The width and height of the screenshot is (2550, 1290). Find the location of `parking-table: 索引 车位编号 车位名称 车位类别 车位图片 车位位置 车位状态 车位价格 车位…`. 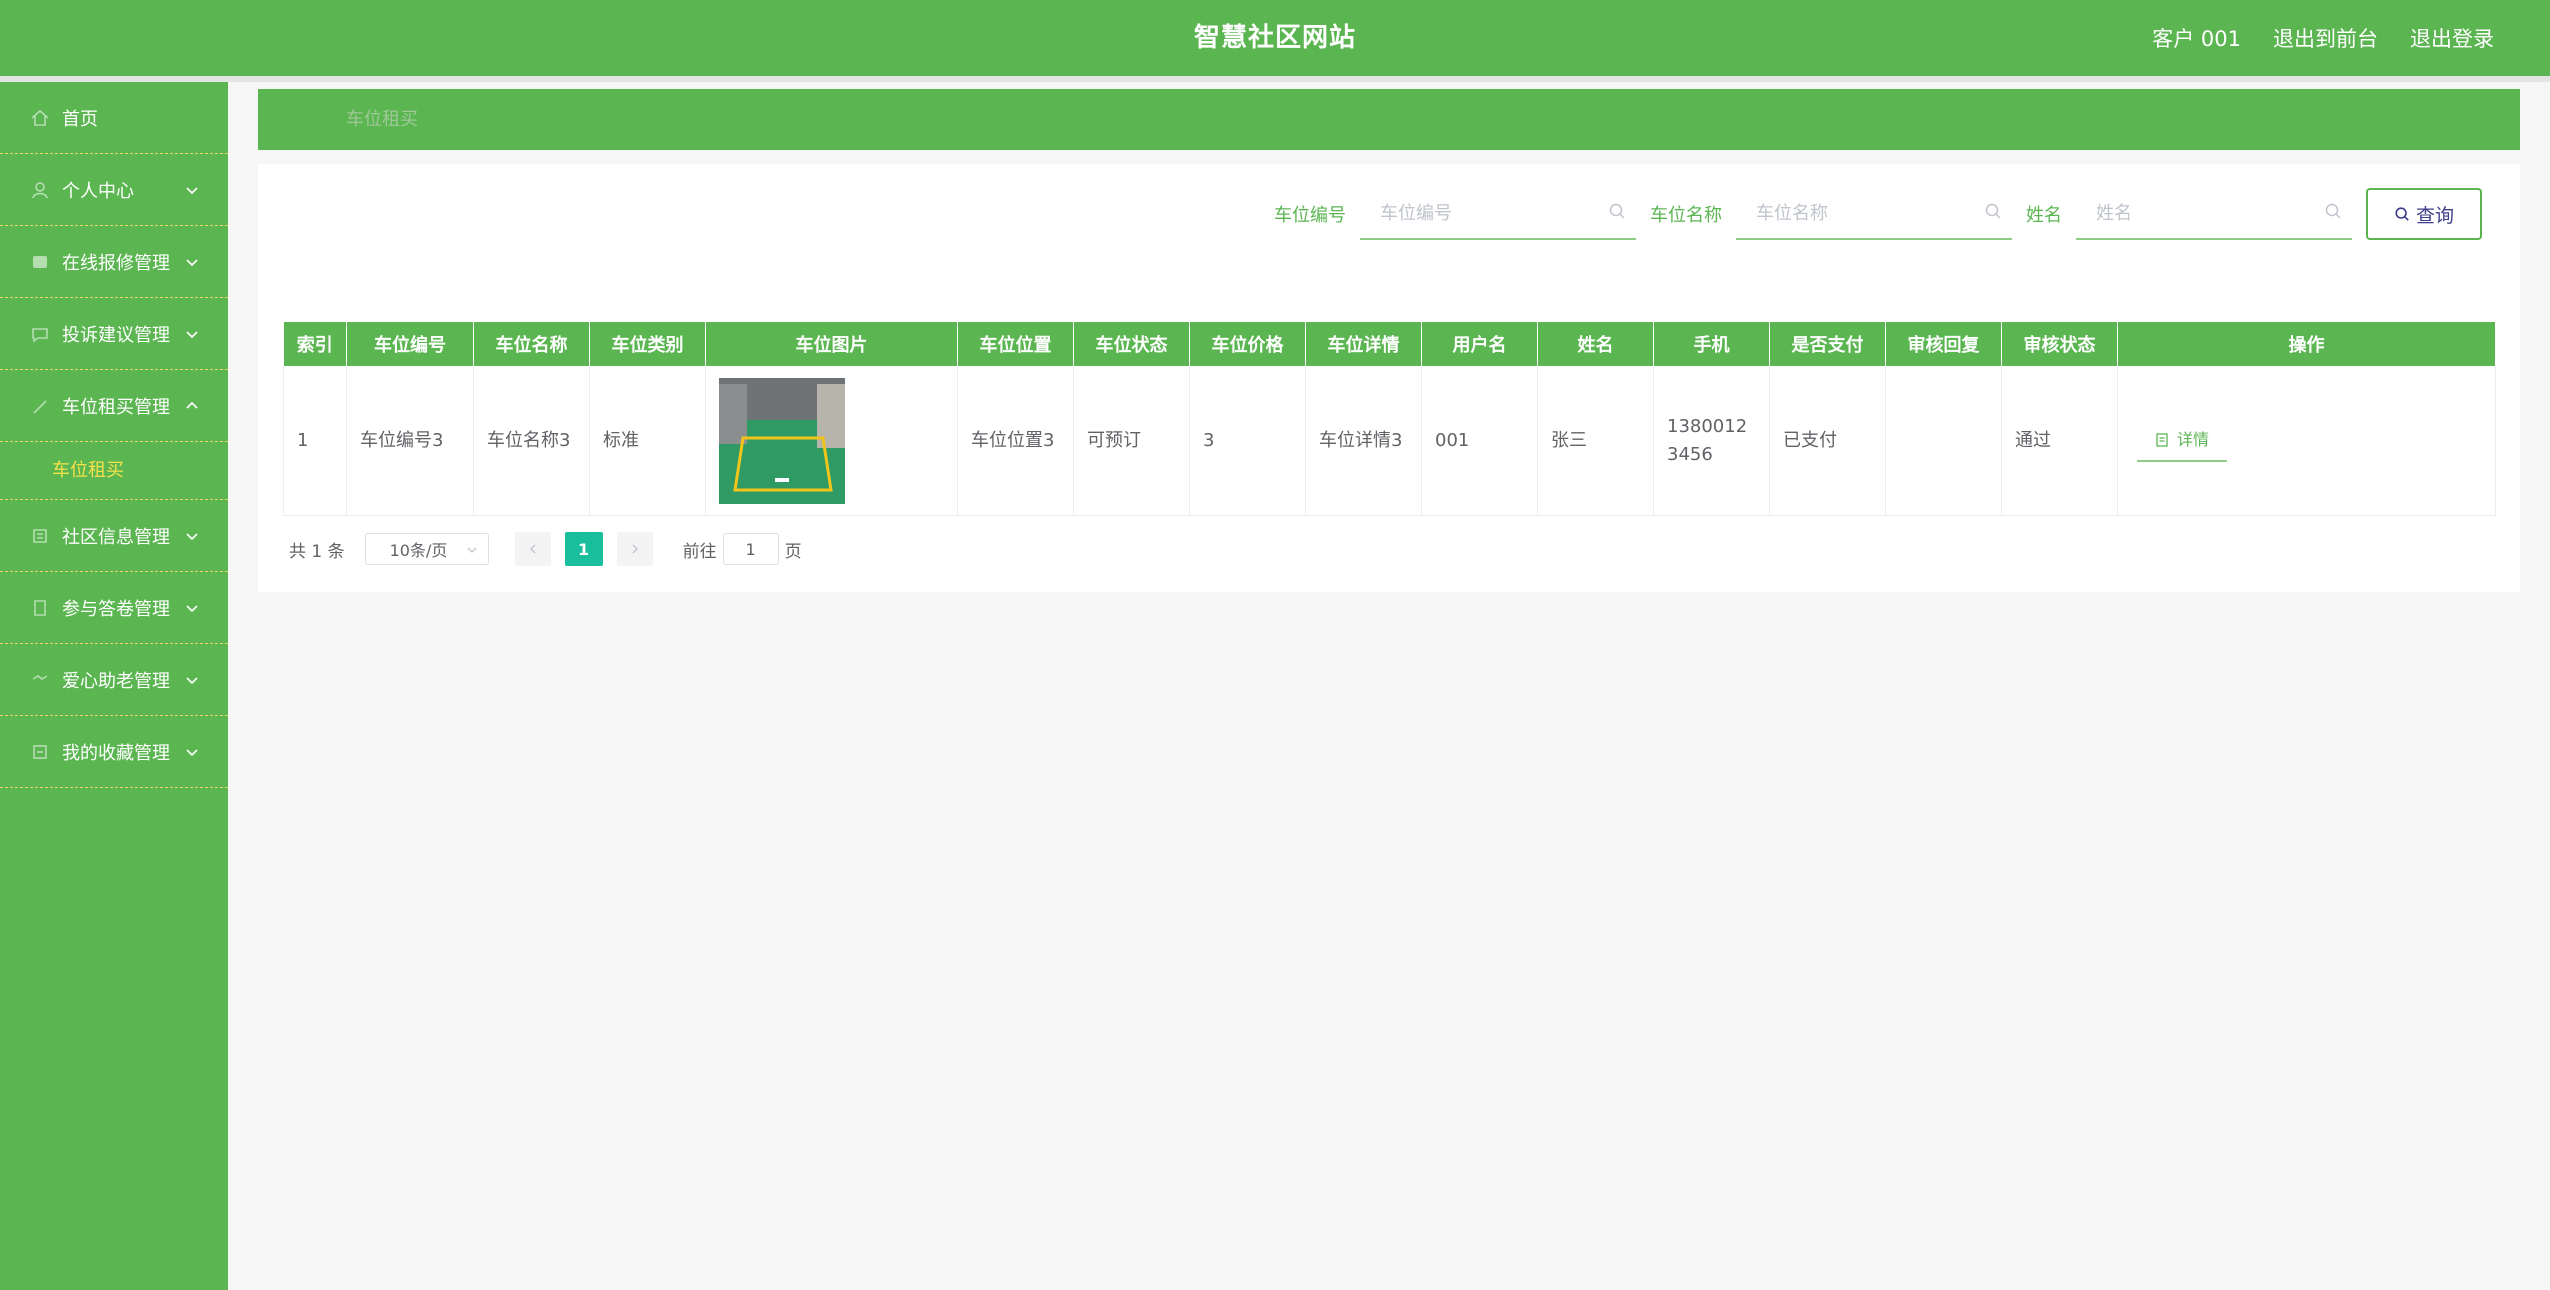

parking-table: 索引 车位编号 车位名称 车位类别 车位图片 车位位置 车位状态 车位价格 车位… is located at coordinates (1389, 419).